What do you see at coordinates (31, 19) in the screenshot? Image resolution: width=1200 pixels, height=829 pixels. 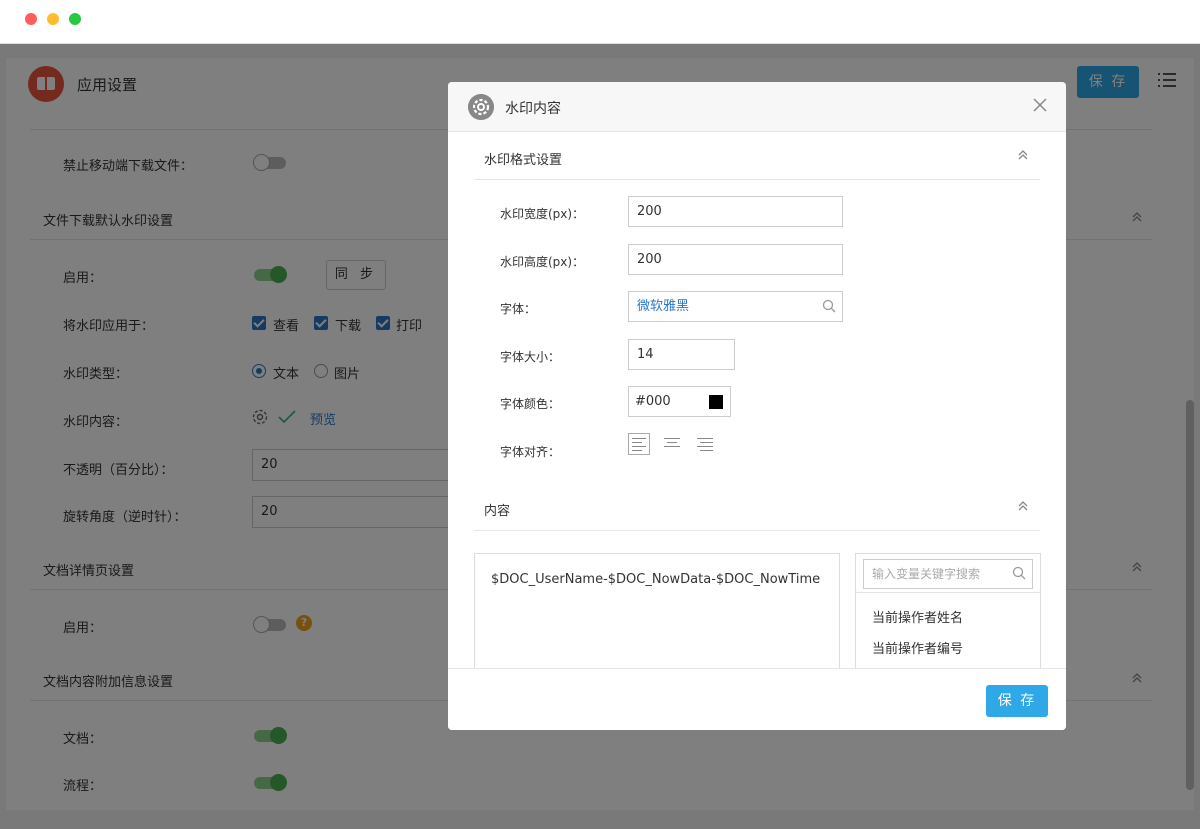 I see `close-window-icon` at bounding box center [31, 19].